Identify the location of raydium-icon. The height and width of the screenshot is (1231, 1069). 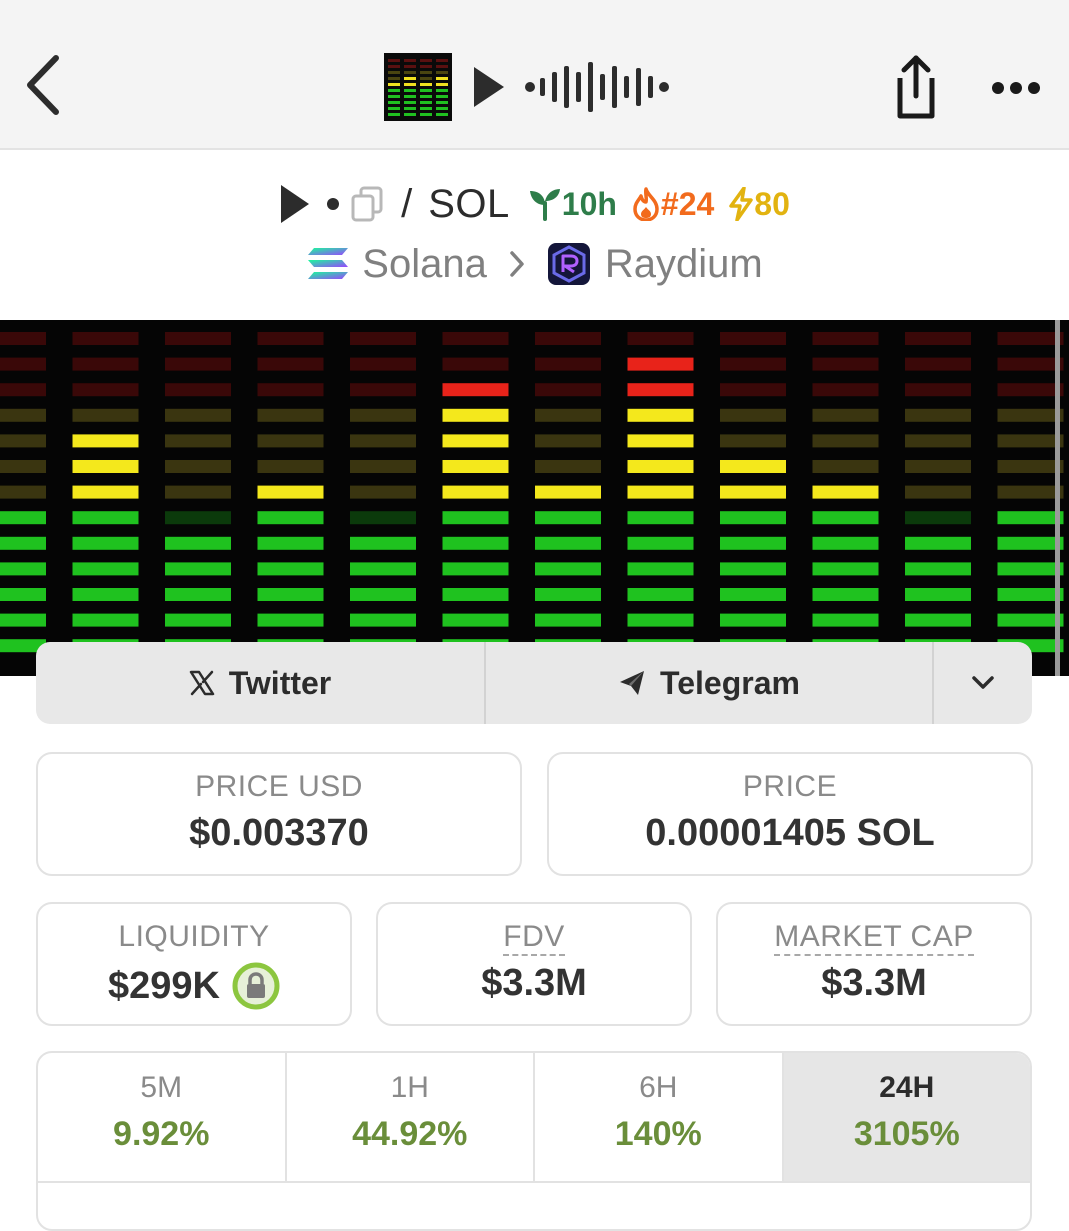
(568, 264).